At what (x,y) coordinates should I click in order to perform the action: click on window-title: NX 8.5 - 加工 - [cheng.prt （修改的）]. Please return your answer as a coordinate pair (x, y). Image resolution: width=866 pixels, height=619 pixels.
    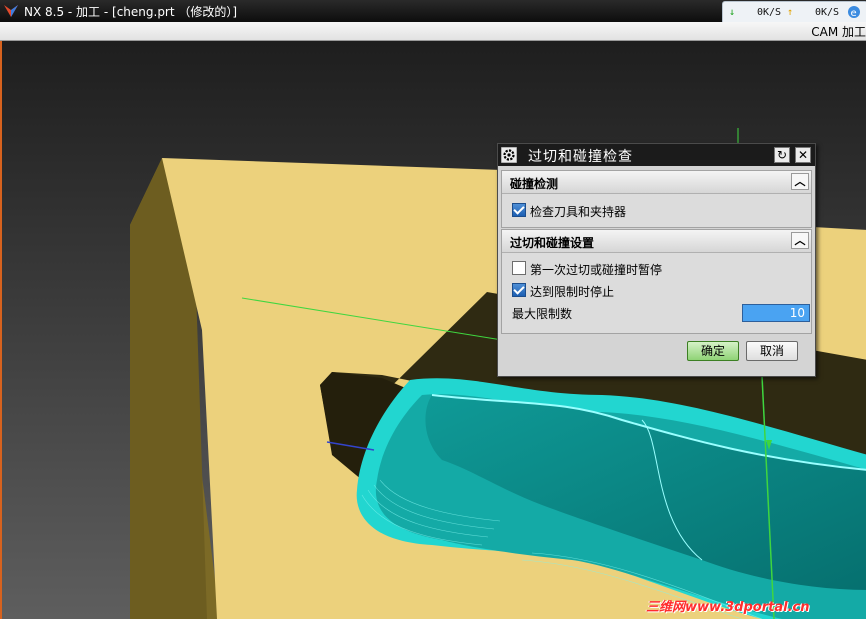
    Looking at the image, I should click on (131, 12).